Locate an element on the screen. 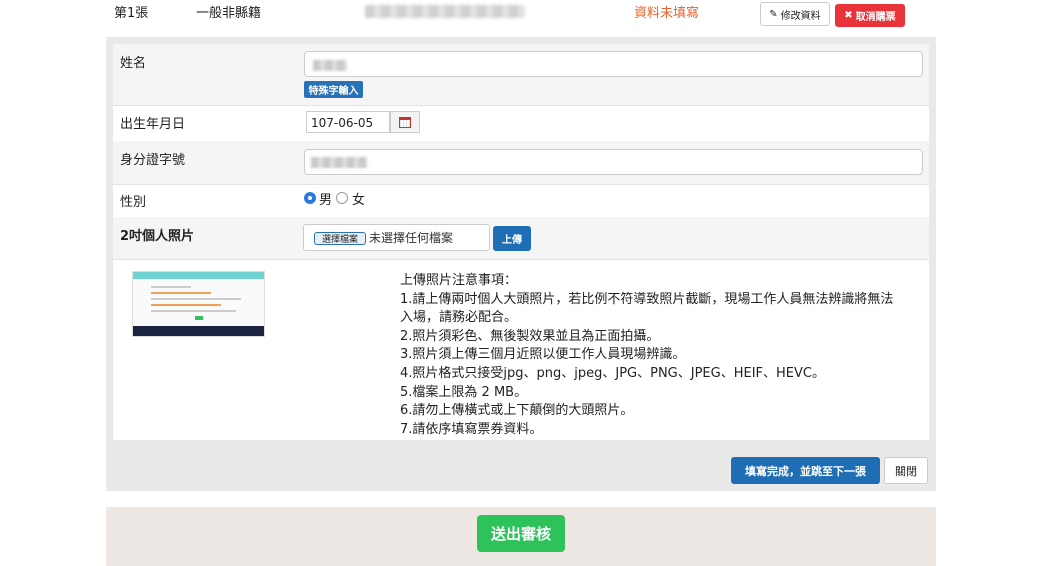 The width and height of the screenshot is (1042, 566). name-input is located at coordinates (613, 64).